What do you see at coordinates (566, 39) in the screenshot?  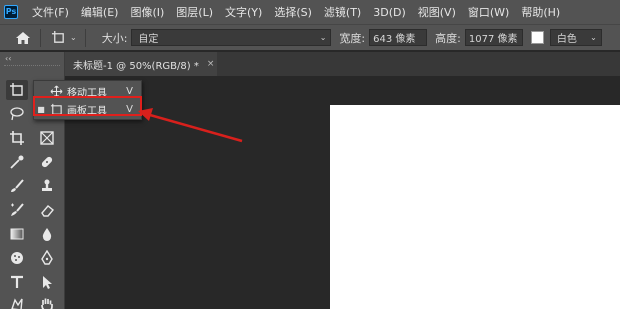 I see `background-value: 白色` at bounding box center [566, 39].